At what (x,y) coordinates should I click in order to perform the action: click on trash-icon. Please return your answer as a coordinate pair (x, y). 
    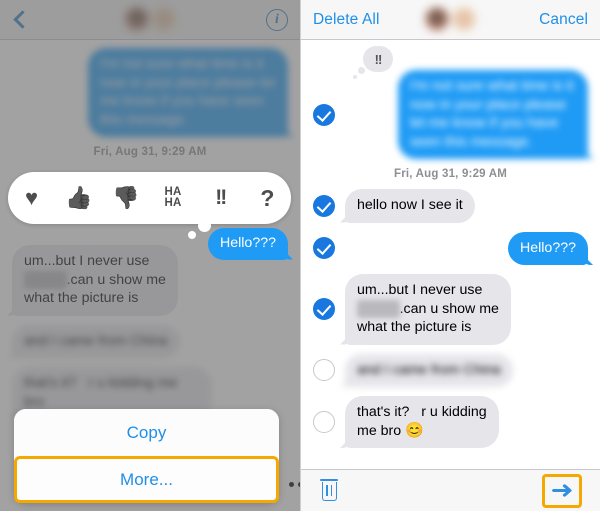
    Looking at the image, I should click on (329, 490).